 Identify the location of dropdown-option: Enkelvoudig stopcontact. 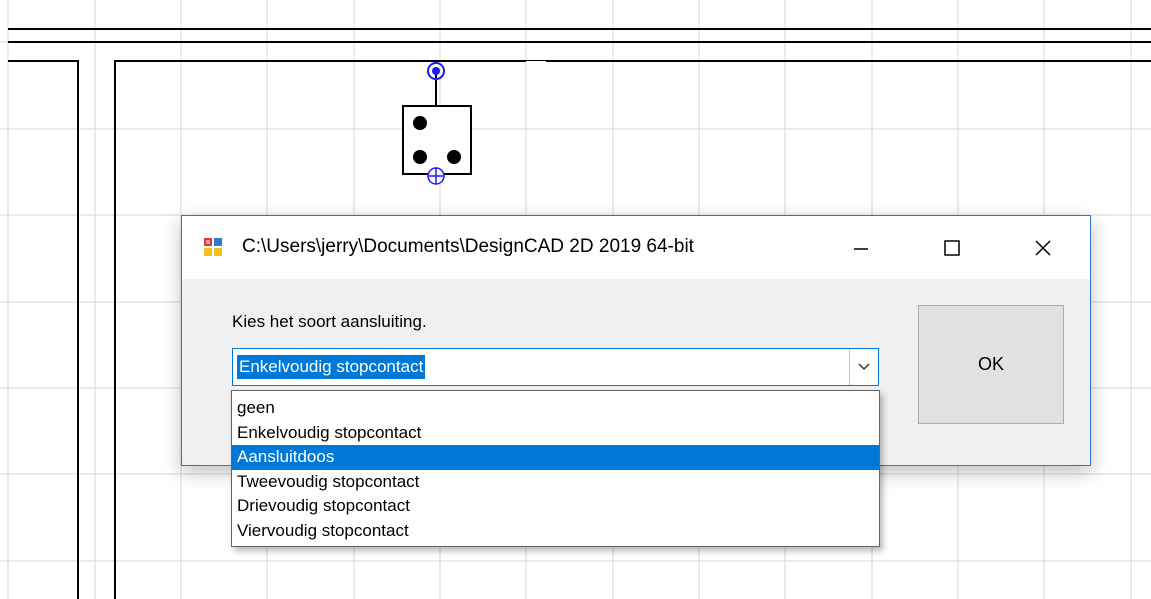
(555, 433).